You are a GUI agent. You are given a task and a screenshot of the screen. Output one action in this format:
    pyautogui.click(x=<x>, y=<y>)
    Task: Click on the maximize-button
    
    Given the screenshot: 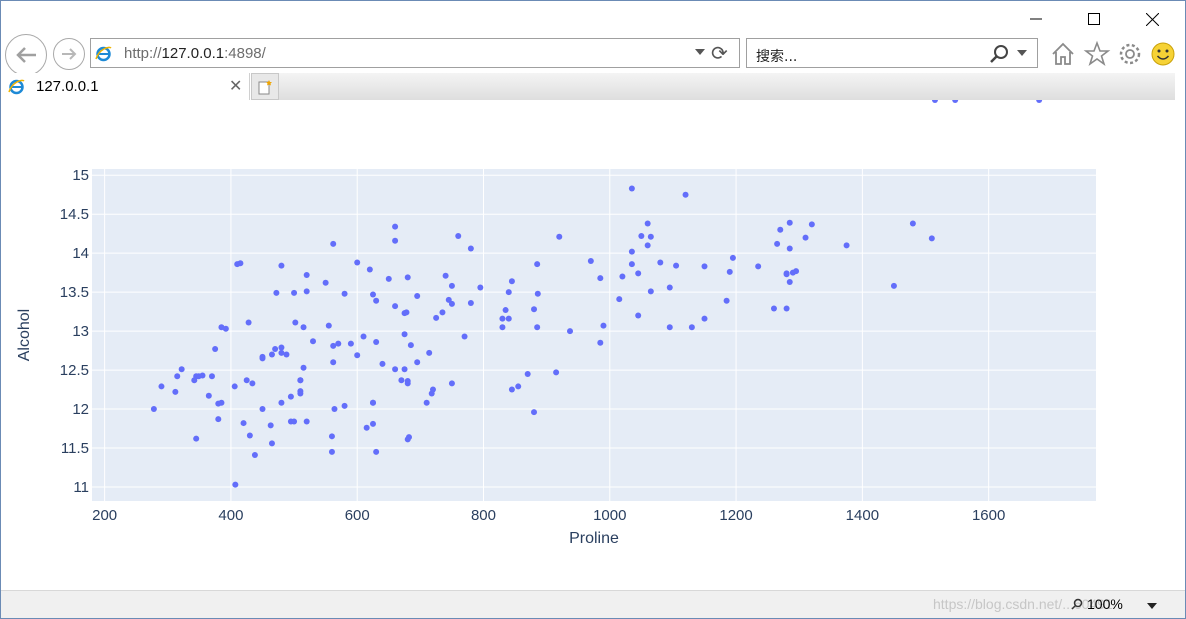 What is the action you would take?
    pyautogui.click(x=1094, y=19)
    